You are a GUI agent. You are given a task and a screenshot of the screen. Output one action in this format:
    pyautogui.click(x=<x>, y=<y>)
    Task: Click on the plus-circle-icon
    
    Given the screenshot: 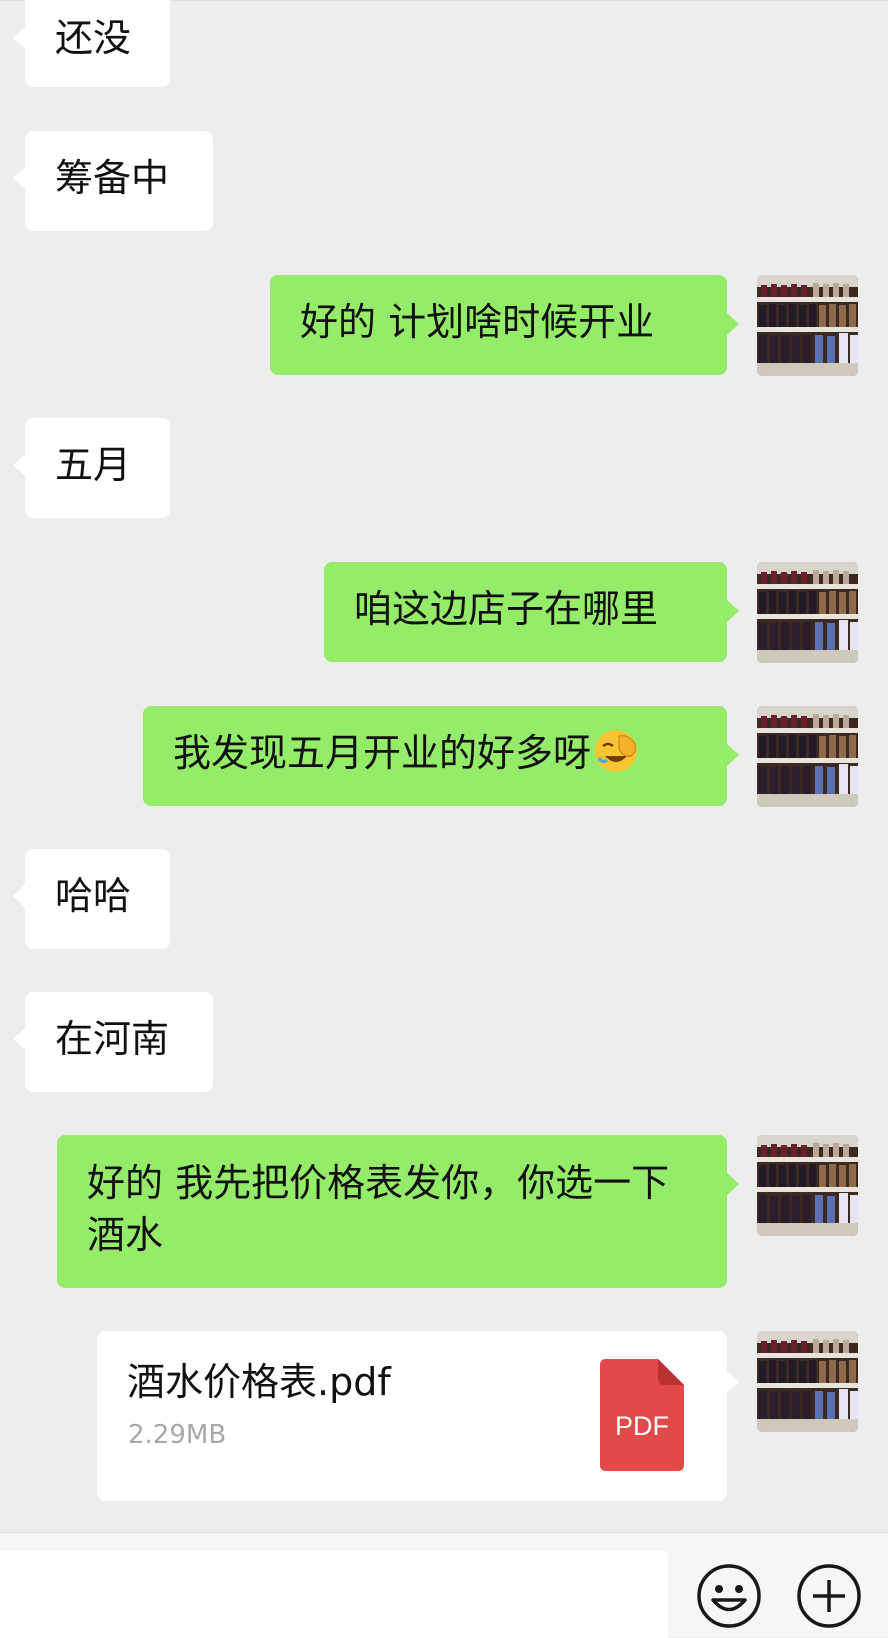 What is the action you would take?
    pyautogui.click(x=829, y=1596)
    